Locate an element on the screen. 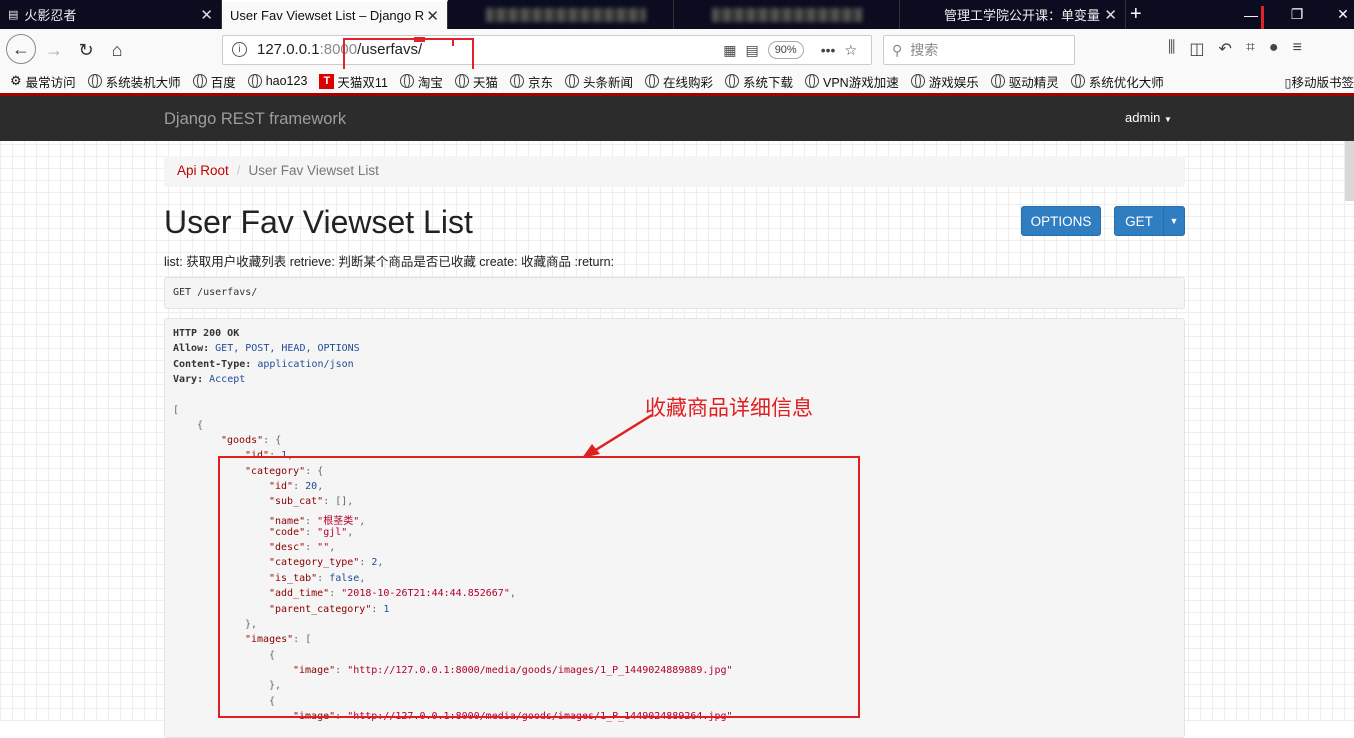 The height and width of the screenshot is (738, 1354). bookmark-item: 系统装机大师 is located at coordinates (134, 81).